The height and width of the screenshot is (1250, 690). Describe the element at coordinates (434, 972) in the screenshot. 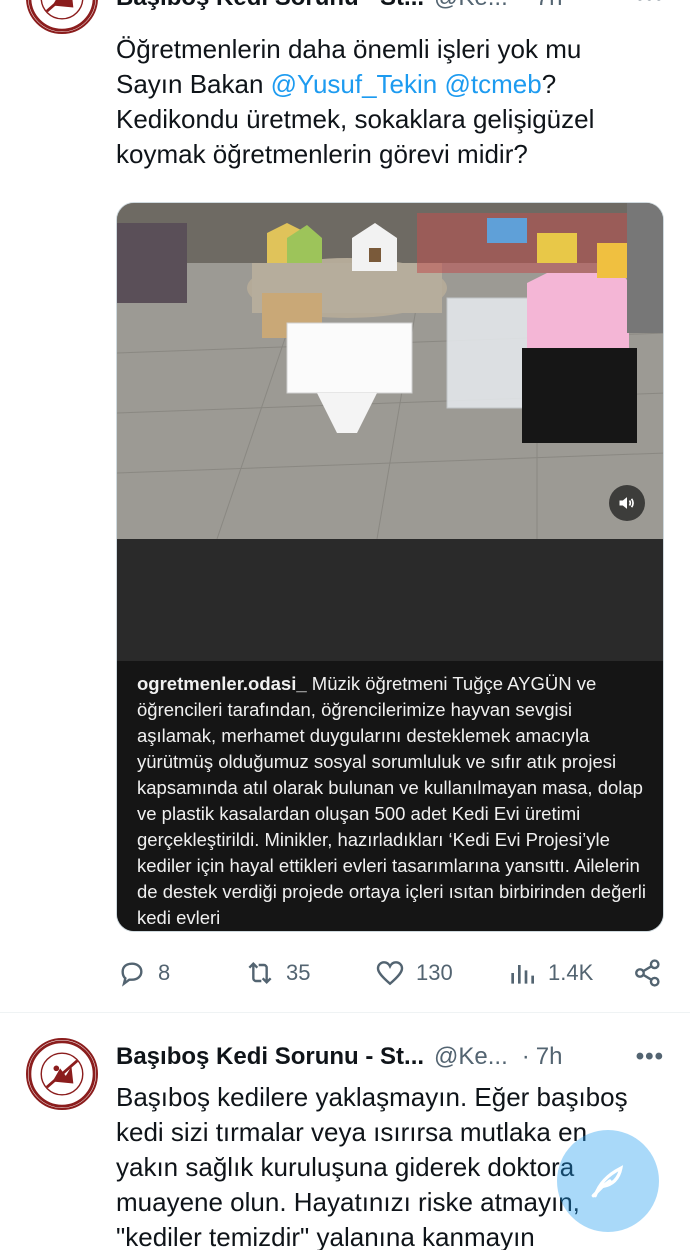

I see `like-count: 130` at that location.